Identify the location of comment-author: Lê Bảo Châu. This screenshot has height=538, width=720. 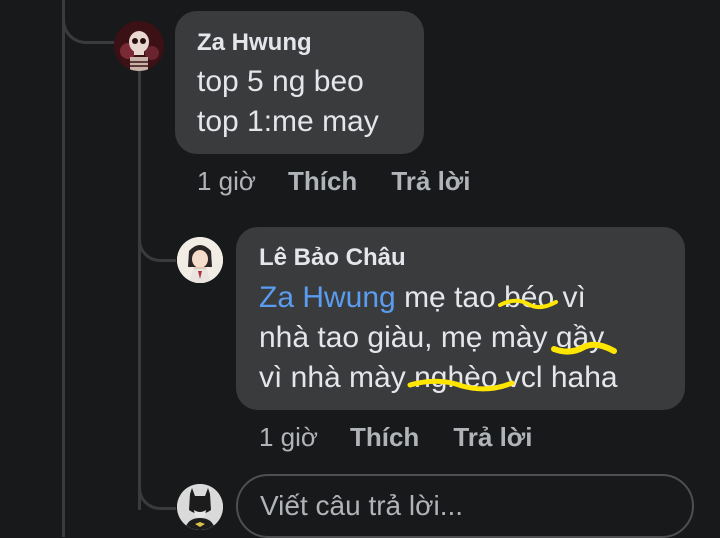
(332, 258).